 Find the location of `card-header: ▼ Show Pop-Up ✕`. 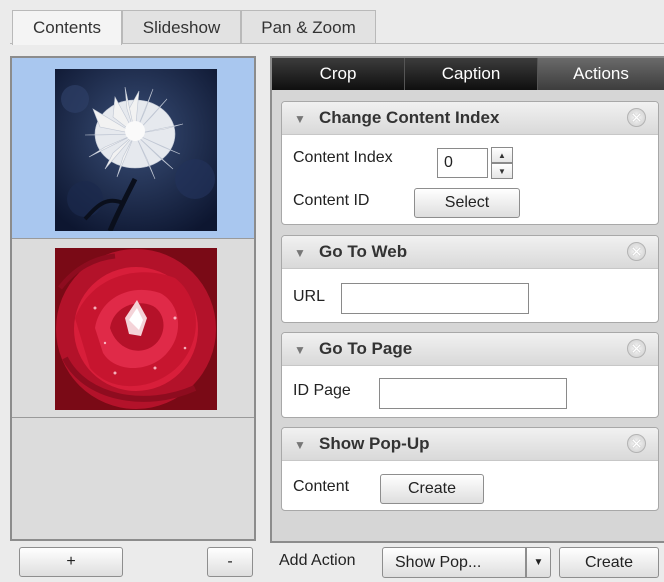

card-header: ▼ Show Pop-Up ✕ is located at coordinates (470, 444).